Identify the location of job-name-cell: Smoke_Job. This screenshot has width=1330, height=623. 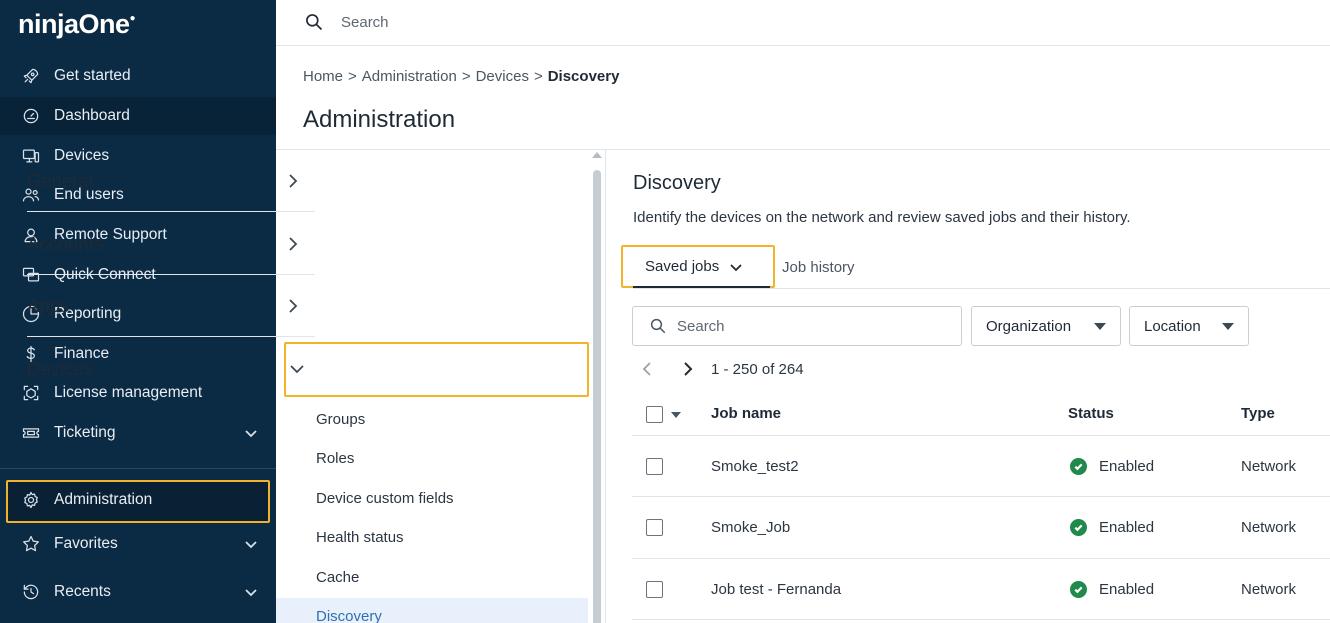
(750, 527).